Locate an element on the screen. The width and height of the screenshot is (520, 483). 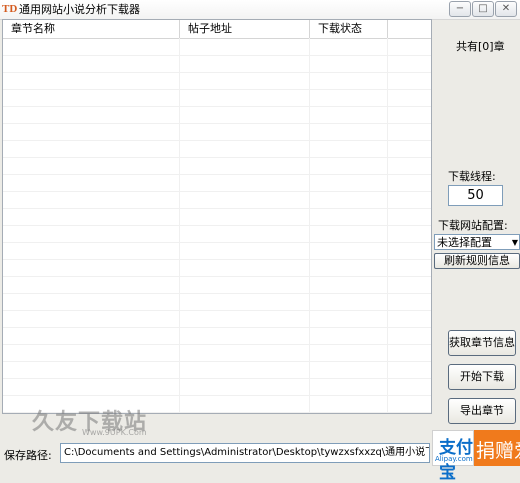
title-bar: TD 通用网站小说分析下载器 − □ ✕ is located at coordinates (260, 10).